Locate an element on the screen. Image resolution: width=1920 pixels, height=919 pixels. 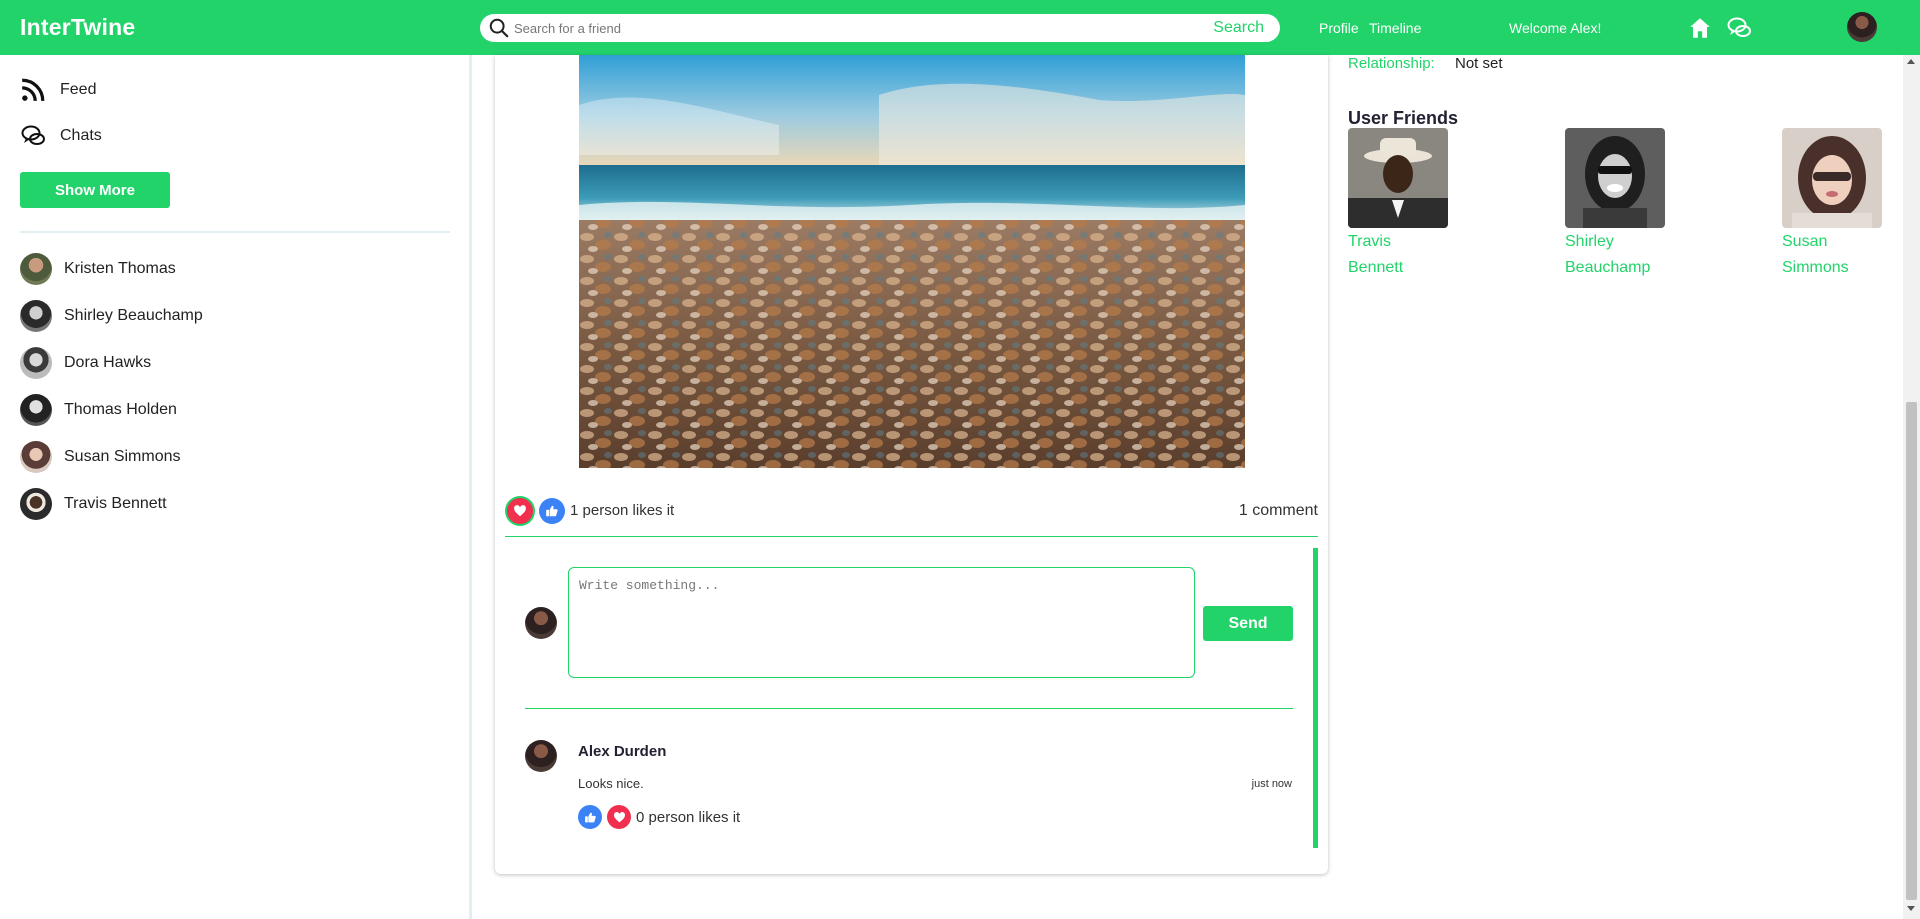
friend-card: Susan Simmons is located at coordinates (1837, 204).